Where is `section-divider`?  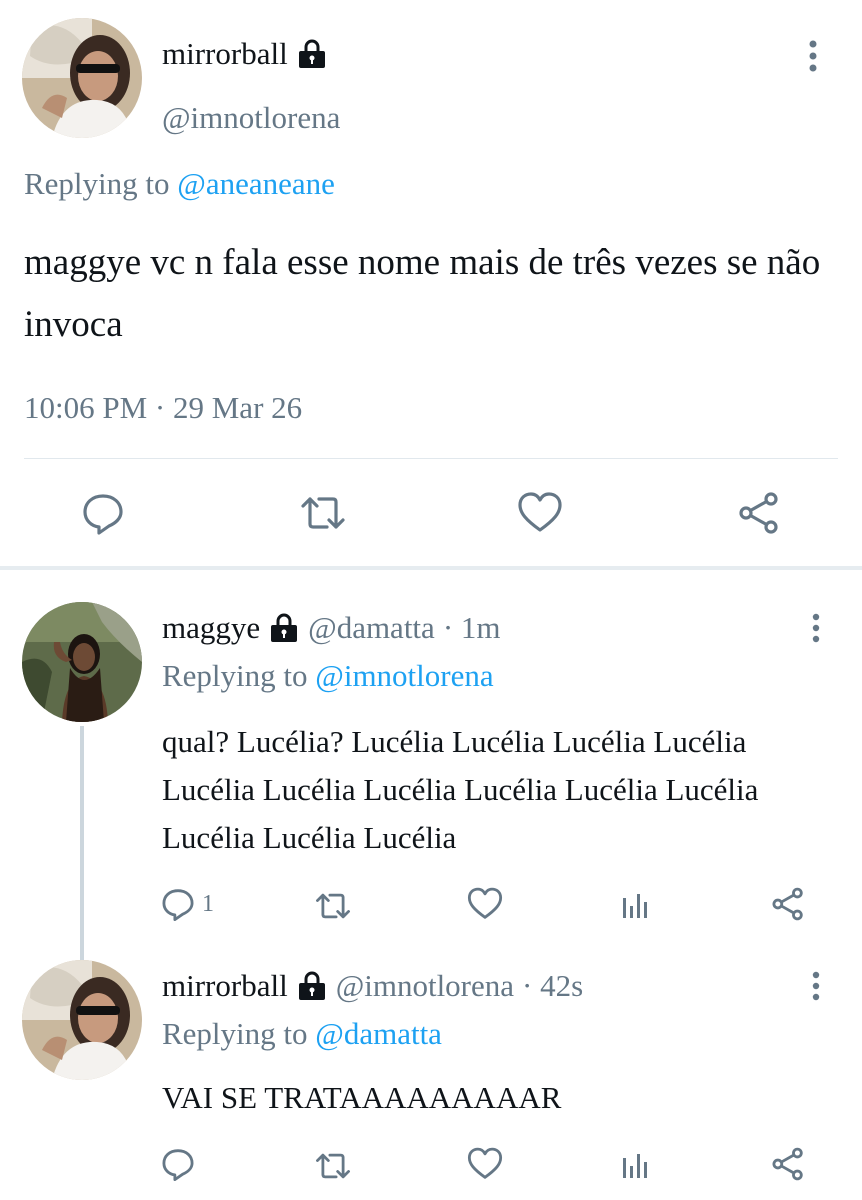
section-divider is located at coordinates (431, 568).